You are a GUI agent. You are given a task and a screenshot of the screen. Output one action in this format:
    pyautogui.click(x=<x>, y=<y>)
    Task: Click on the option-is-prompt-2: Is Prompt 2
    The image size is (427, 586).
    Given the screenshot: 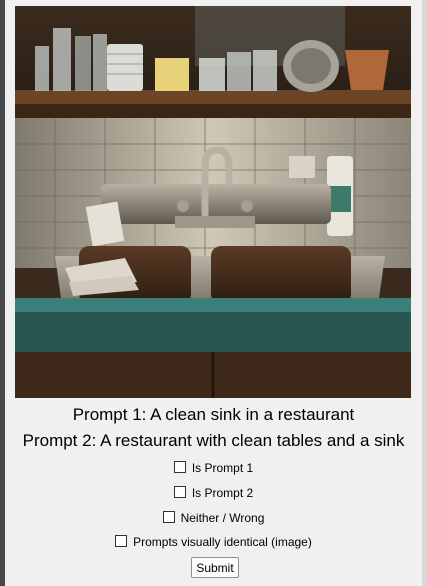 What is the action you would take?
    pyautogui.click(x=213, y=493)
    